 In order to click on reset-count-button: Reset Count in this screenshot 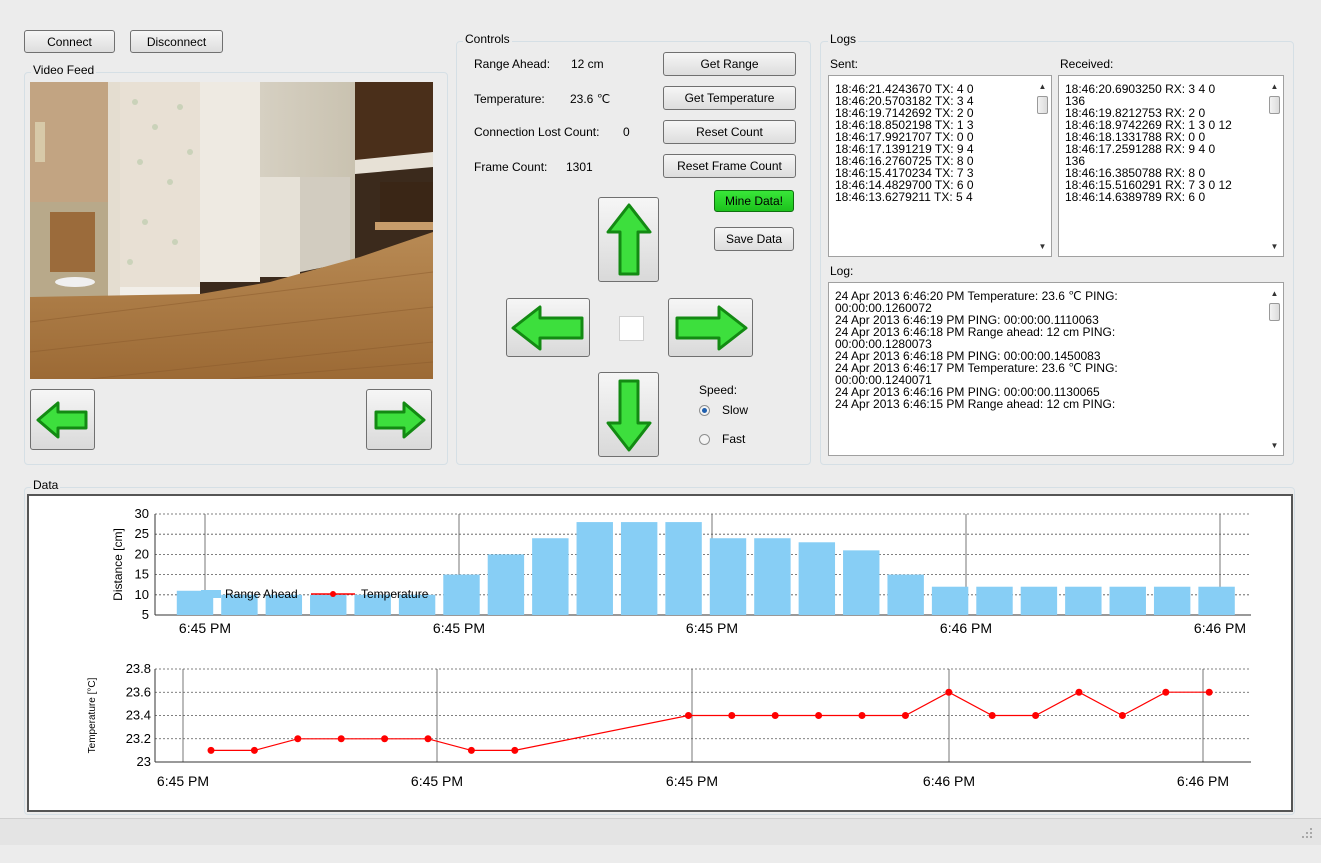, I will do `click(729, 132)`.